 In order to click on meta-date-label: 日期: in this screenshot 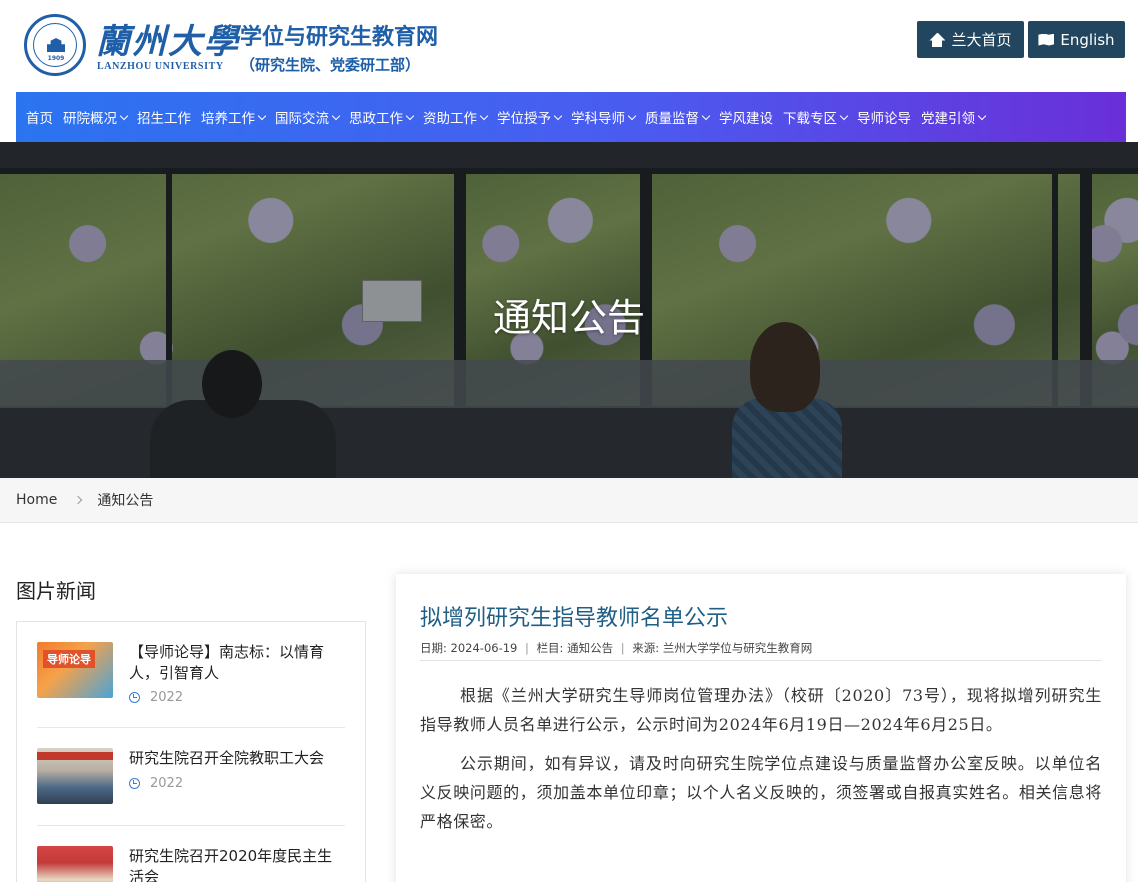, I will do `click(433, 648)`.